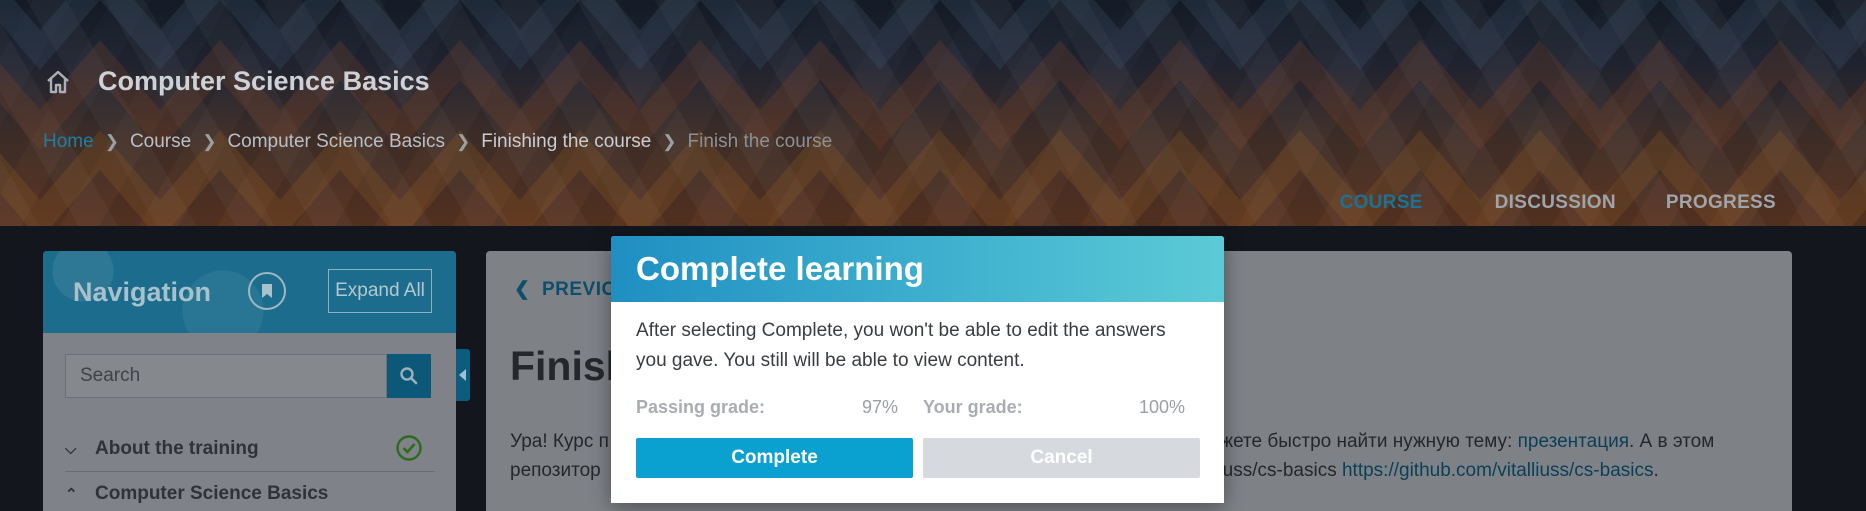 The height and width of the screenshot is (511, 1866). What do you see at coordinates (212, 493) in the screenshot?
I see `sidebar-item-label: Computer Science Basics` at bounding box center [212, 493].